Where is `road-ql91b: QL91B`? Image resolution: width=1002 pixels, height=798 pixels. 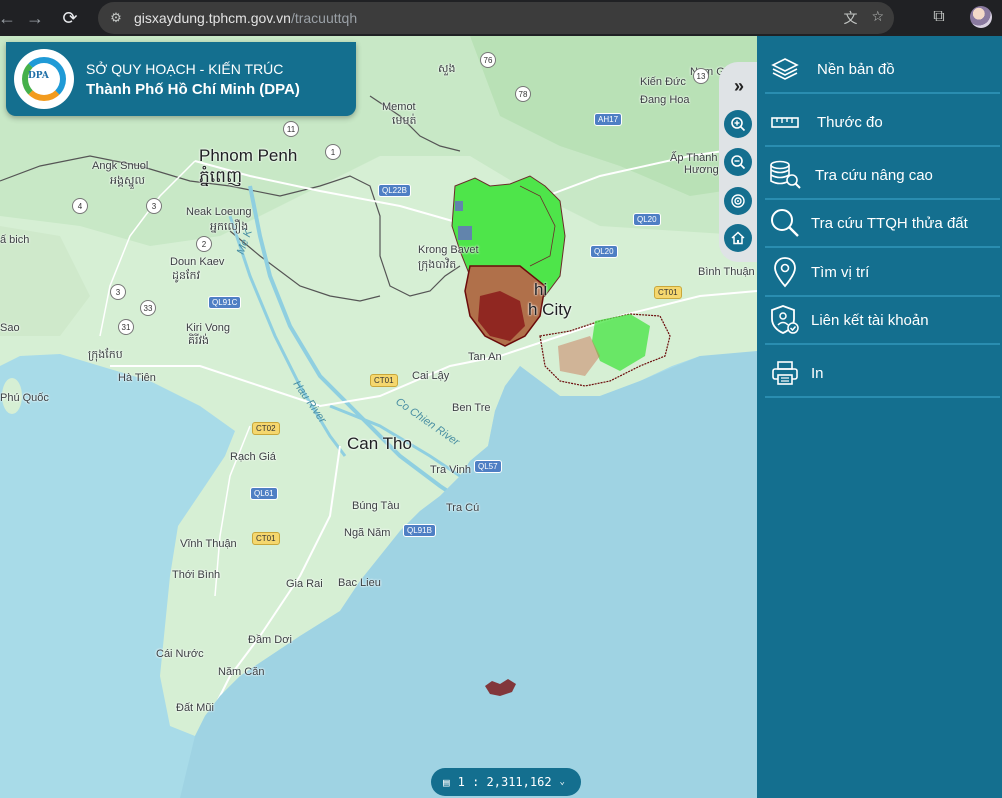 road-ql91b: QL91B is located at coordinates (419, 530).